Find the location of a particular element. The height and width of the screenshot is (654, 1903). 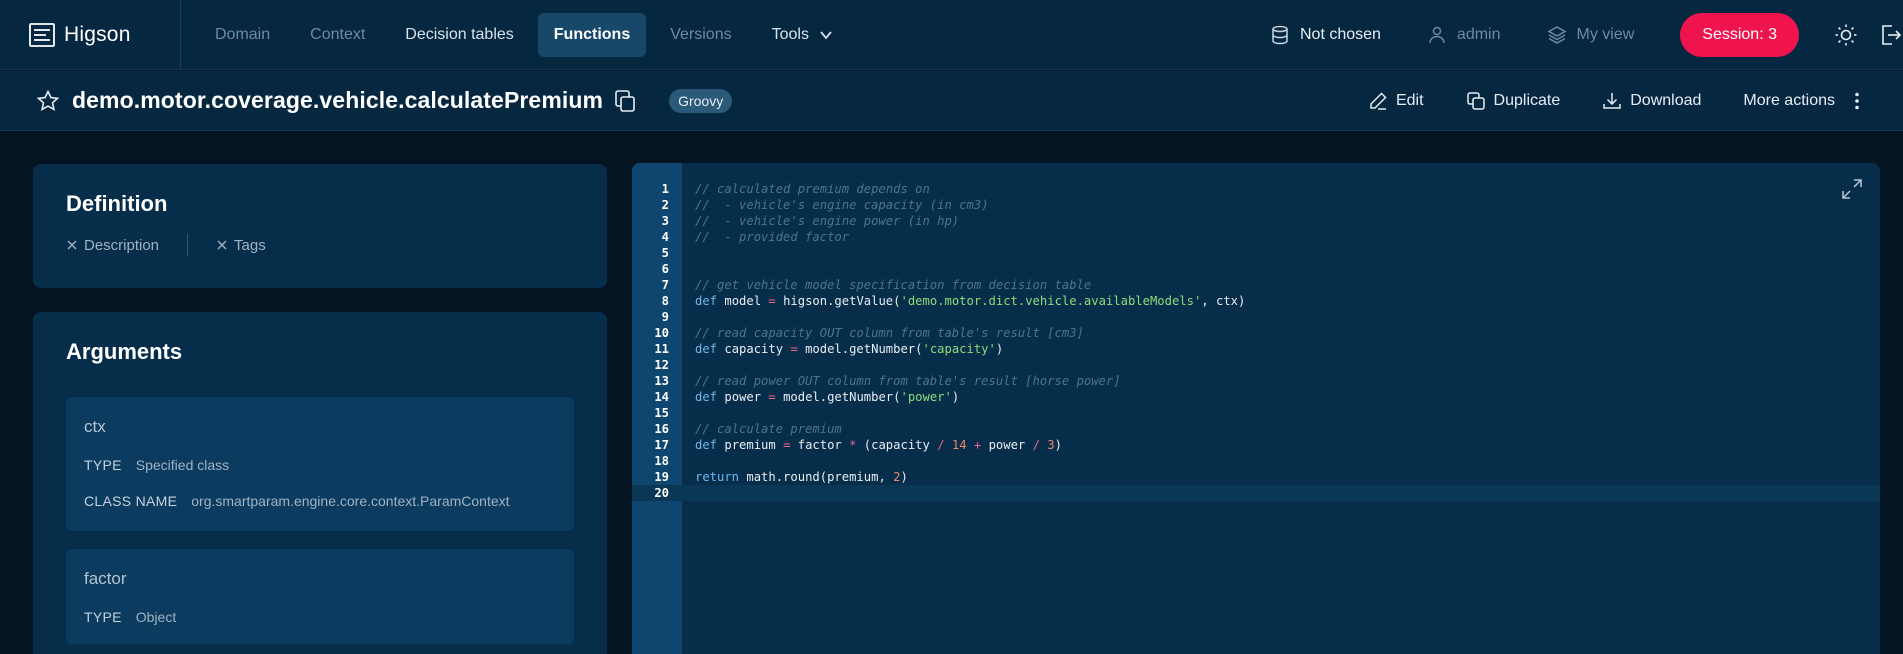

code-line: 14 def power = model.getNumber('power') is located at coordinates (1256, 397).